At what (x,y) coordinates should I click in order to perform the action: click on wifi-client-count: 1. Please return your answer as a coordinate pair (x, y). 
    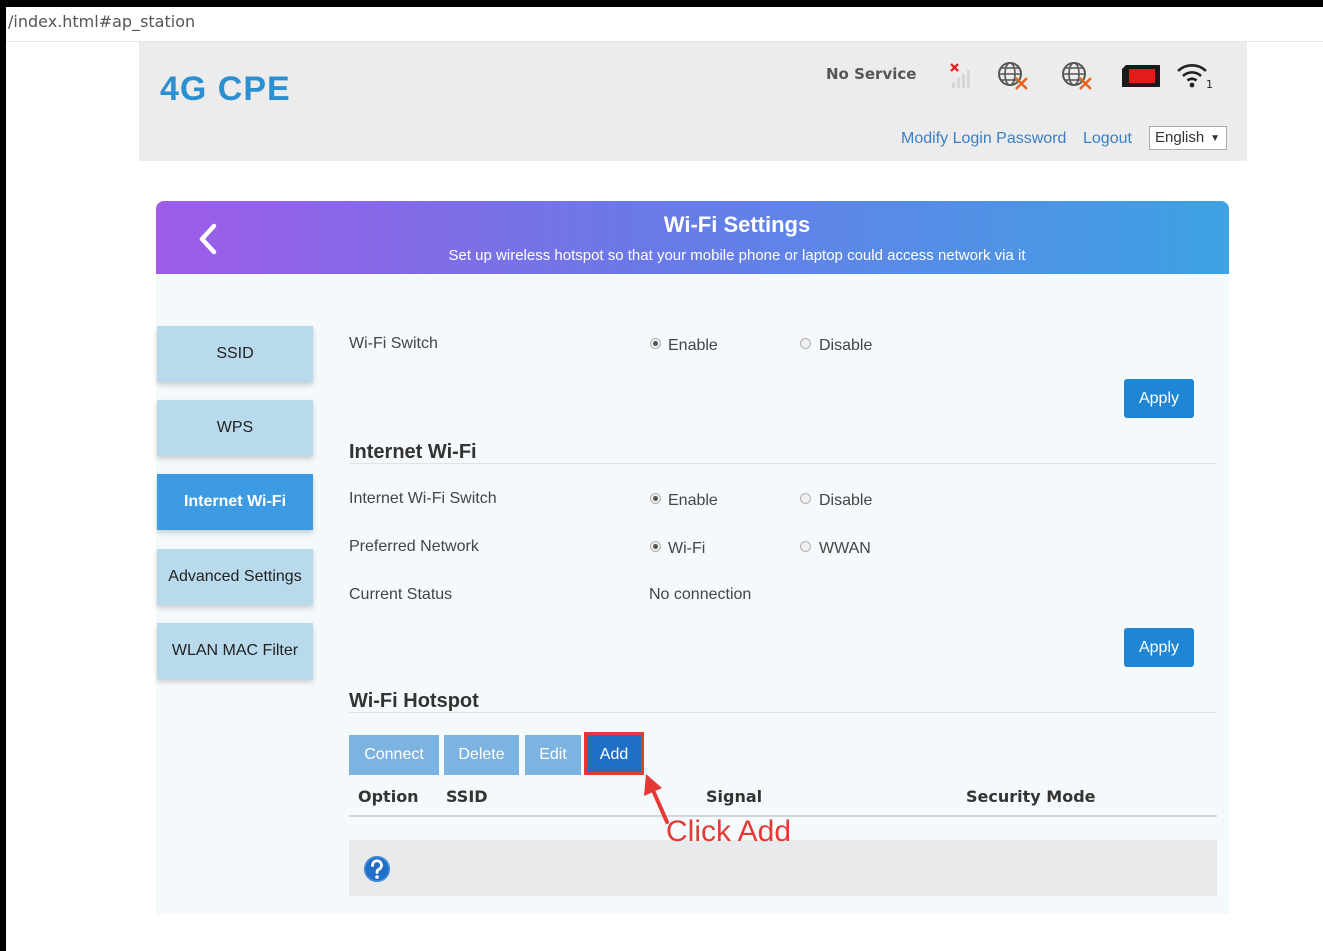
    Looking at the image, I should click on (1209, 84).